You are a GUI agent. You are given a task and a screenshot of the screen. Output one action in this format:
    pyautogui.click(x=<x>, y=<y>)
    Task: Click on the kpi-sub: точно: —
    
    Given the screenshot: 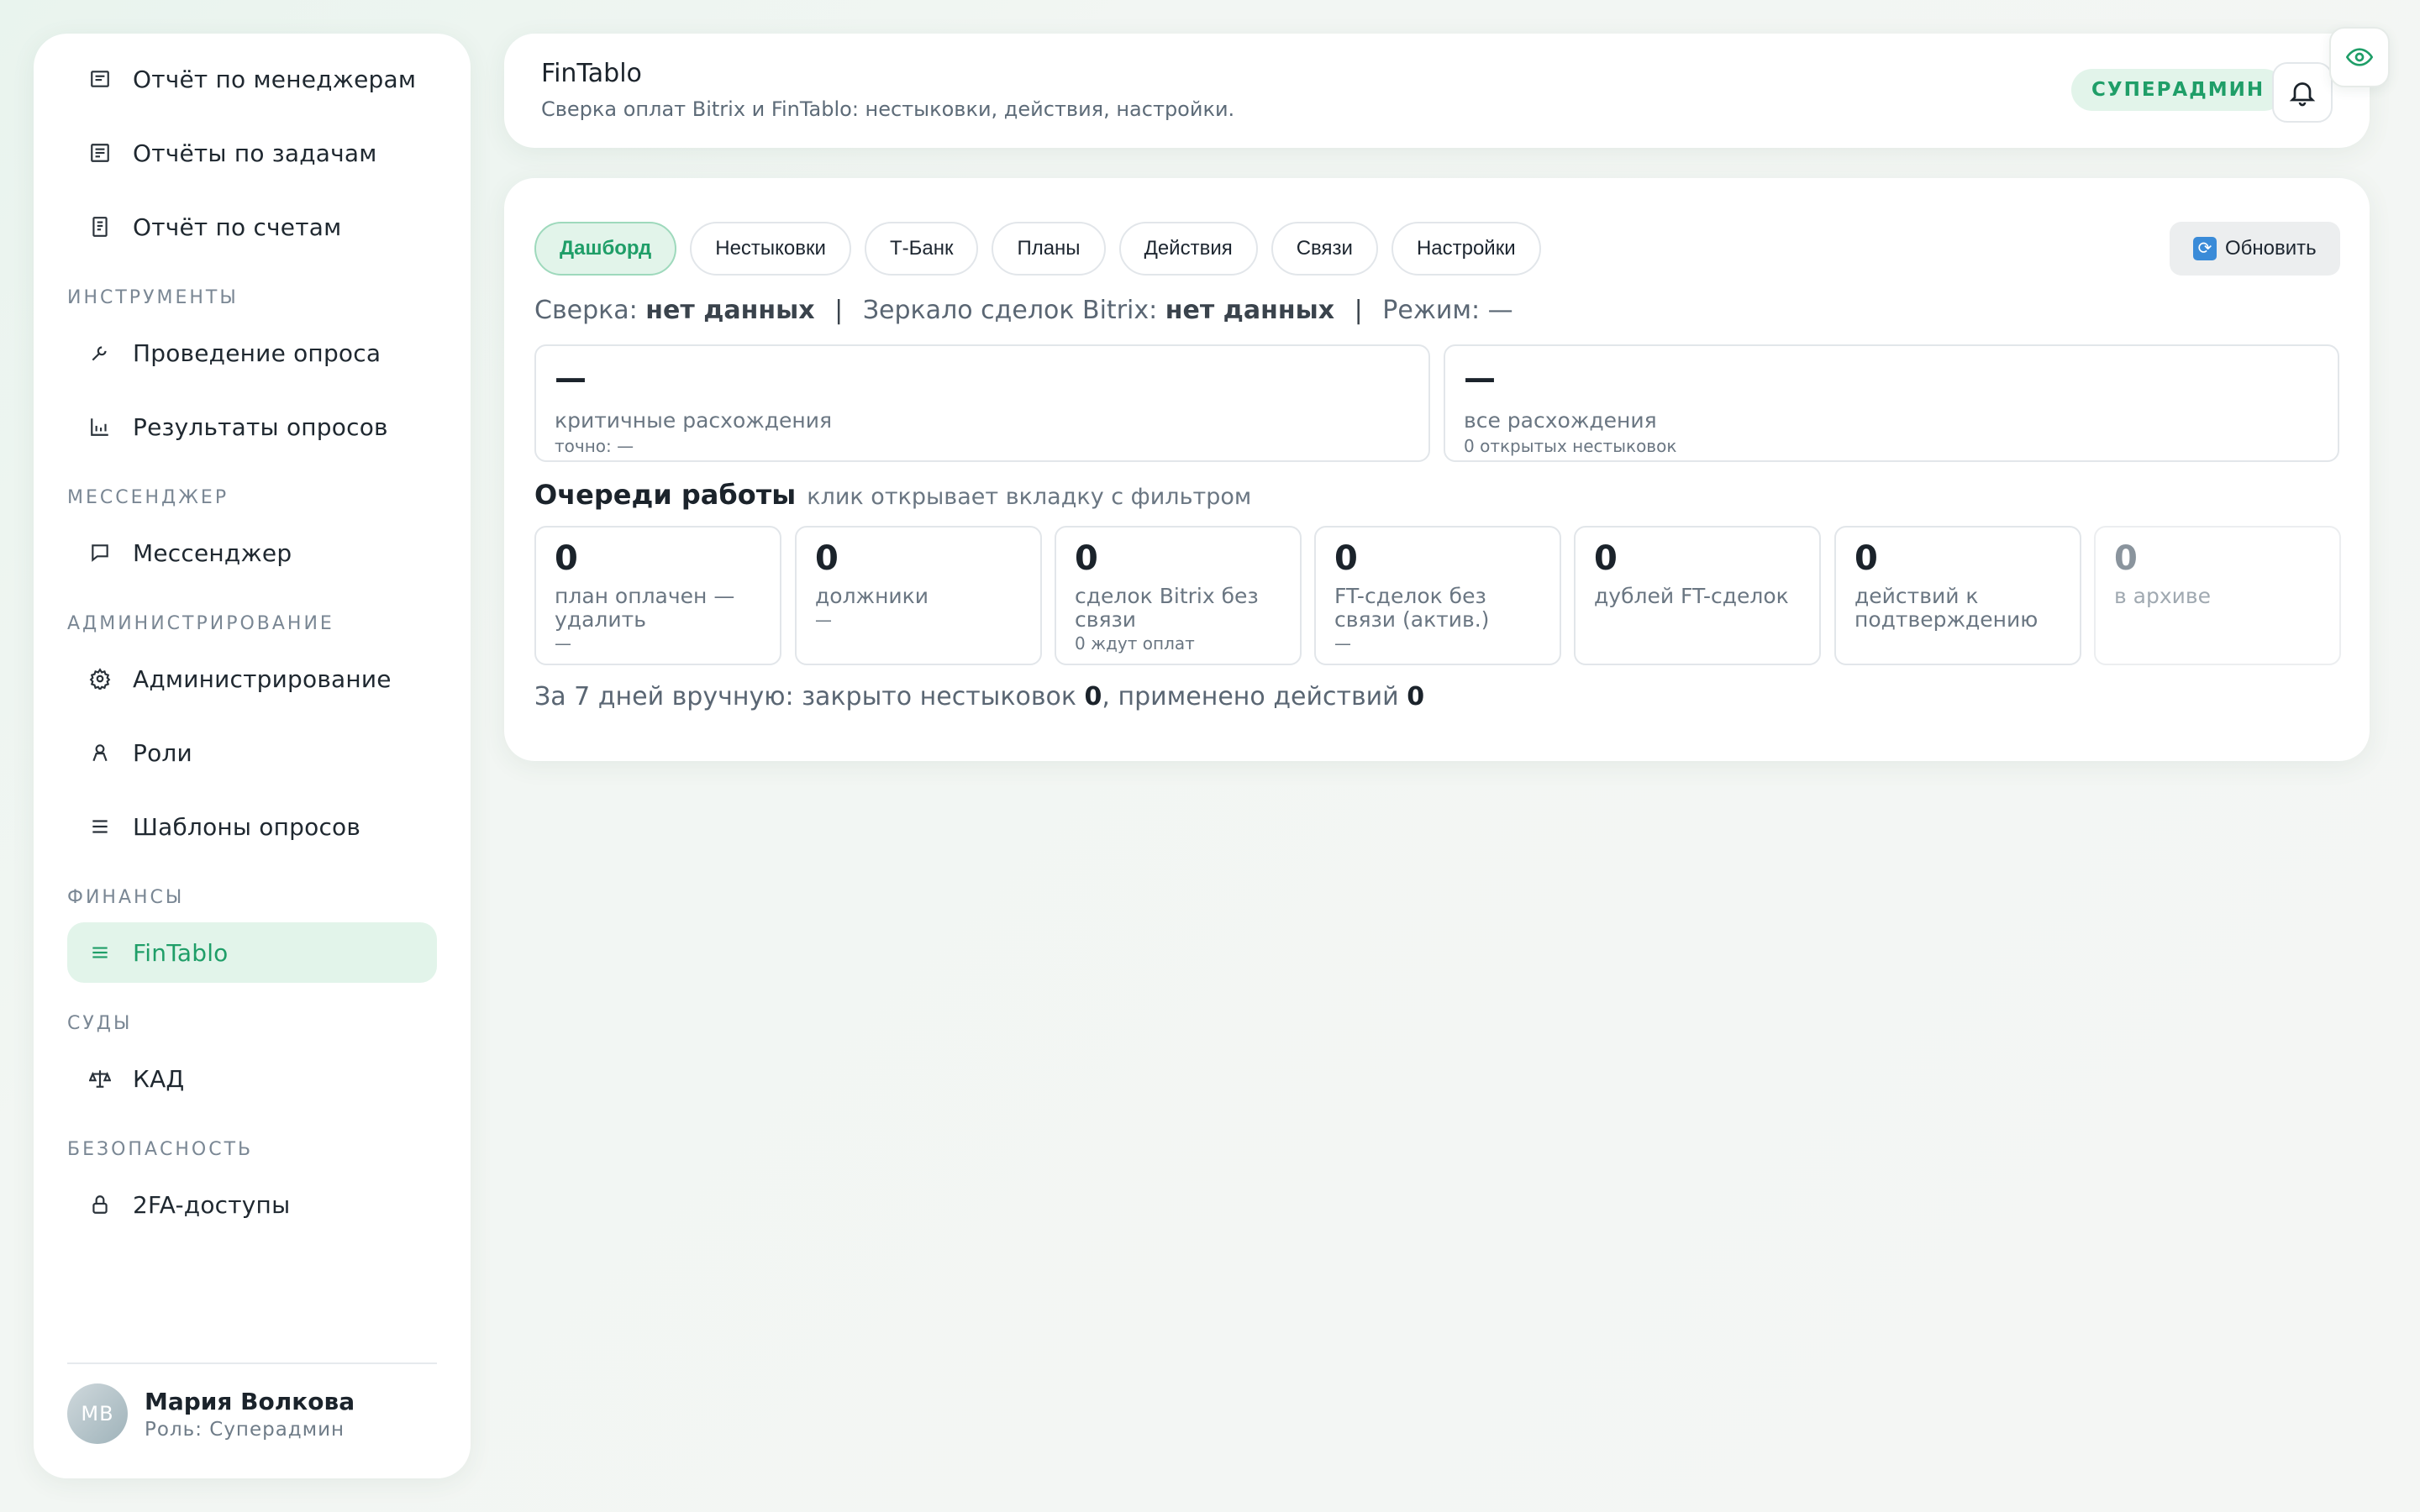 What is the action you would take?
    pyautogui.click(x=594, y=446)
    